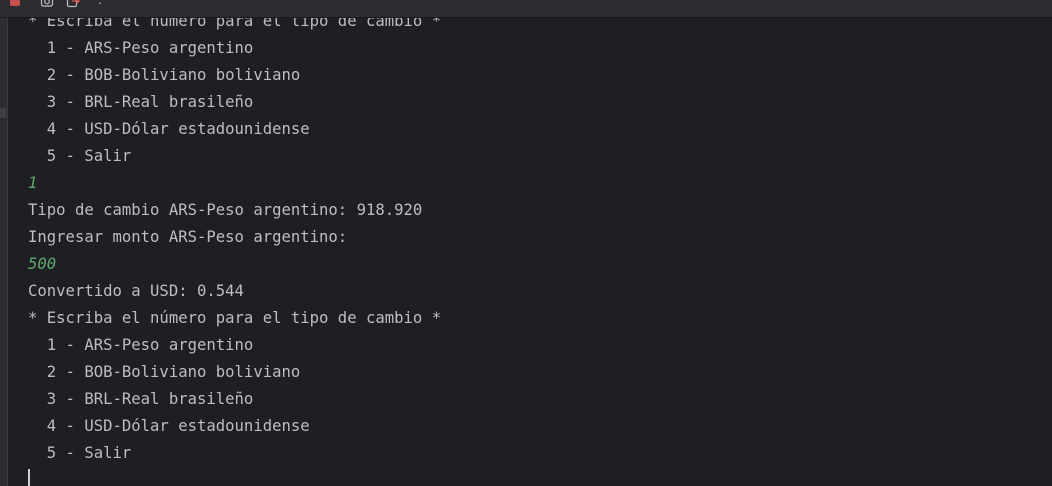  I want to click on text-caret, so click(29, 477).